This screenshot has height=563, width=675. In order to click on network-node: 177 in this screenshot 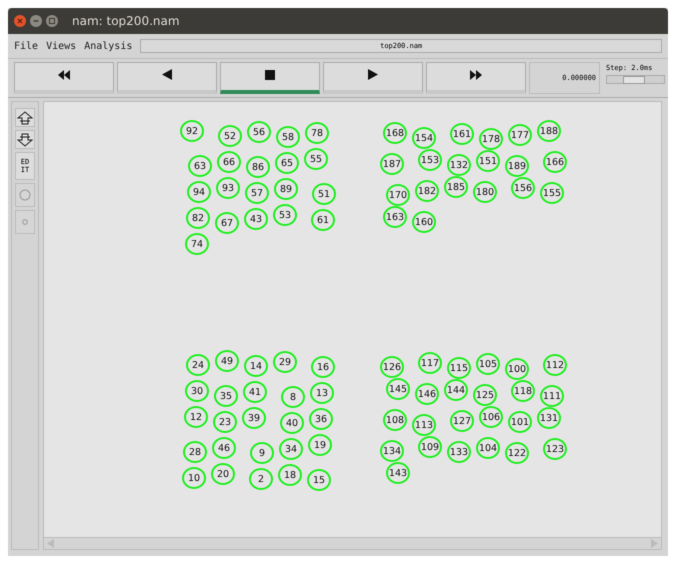, I will do `click(520, 135)`.